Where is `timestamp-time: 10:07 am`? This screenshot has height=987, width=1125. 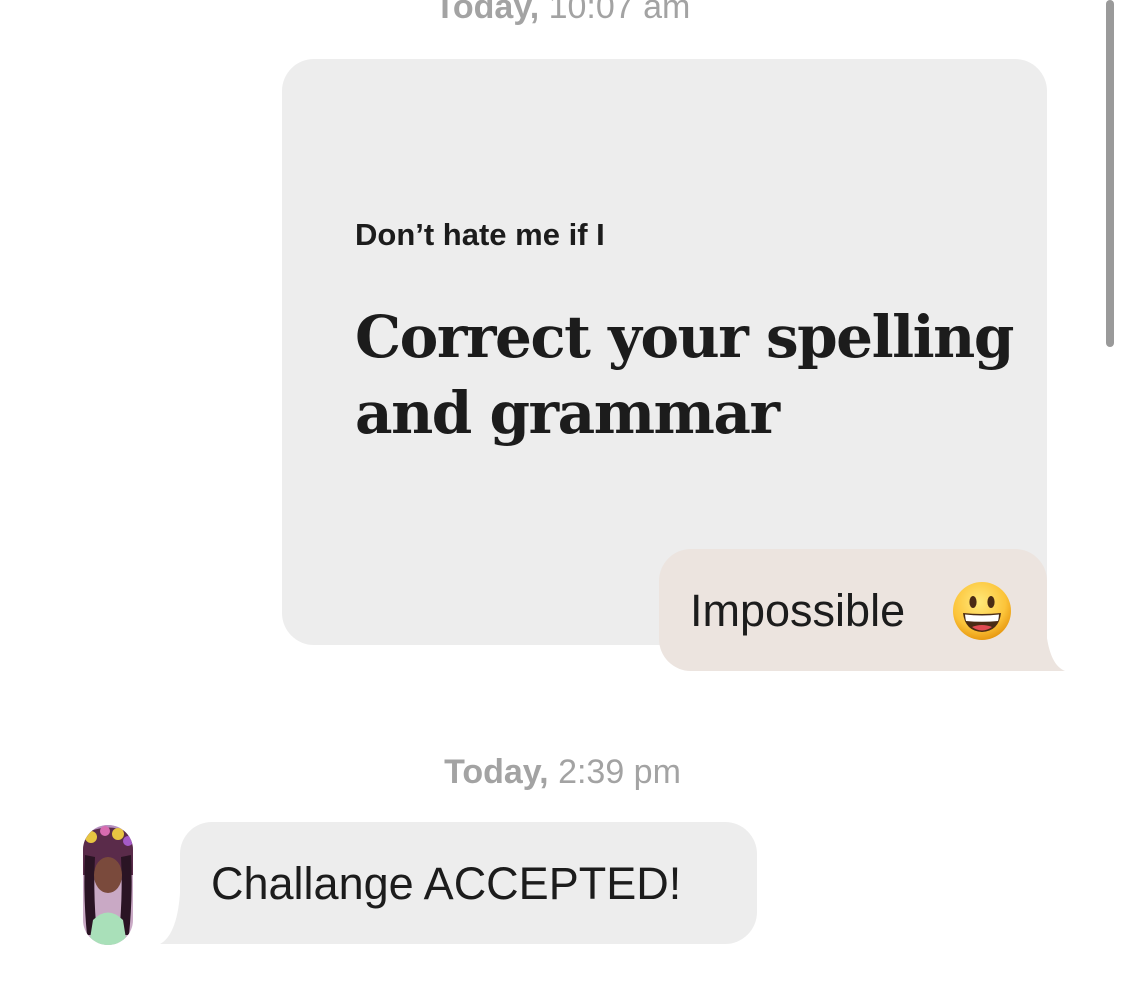 timestamp-time: 10:07 am is located at coordinates (619, 13).